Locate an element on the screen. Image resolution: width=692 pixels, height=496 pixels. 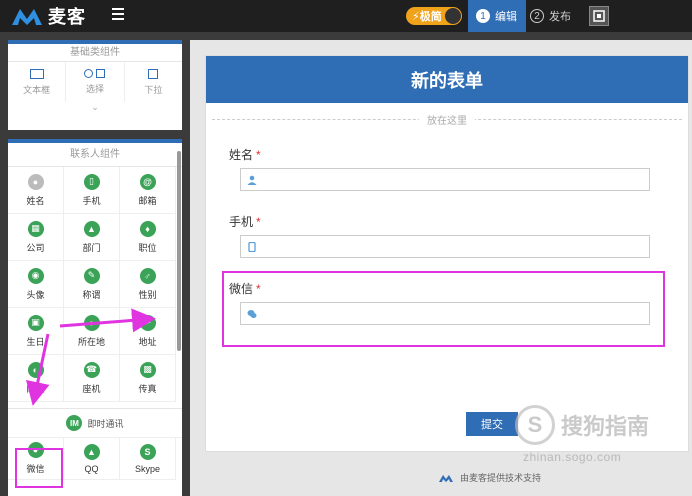
tie-icon: ♦ is located at coordinates (147, 228).